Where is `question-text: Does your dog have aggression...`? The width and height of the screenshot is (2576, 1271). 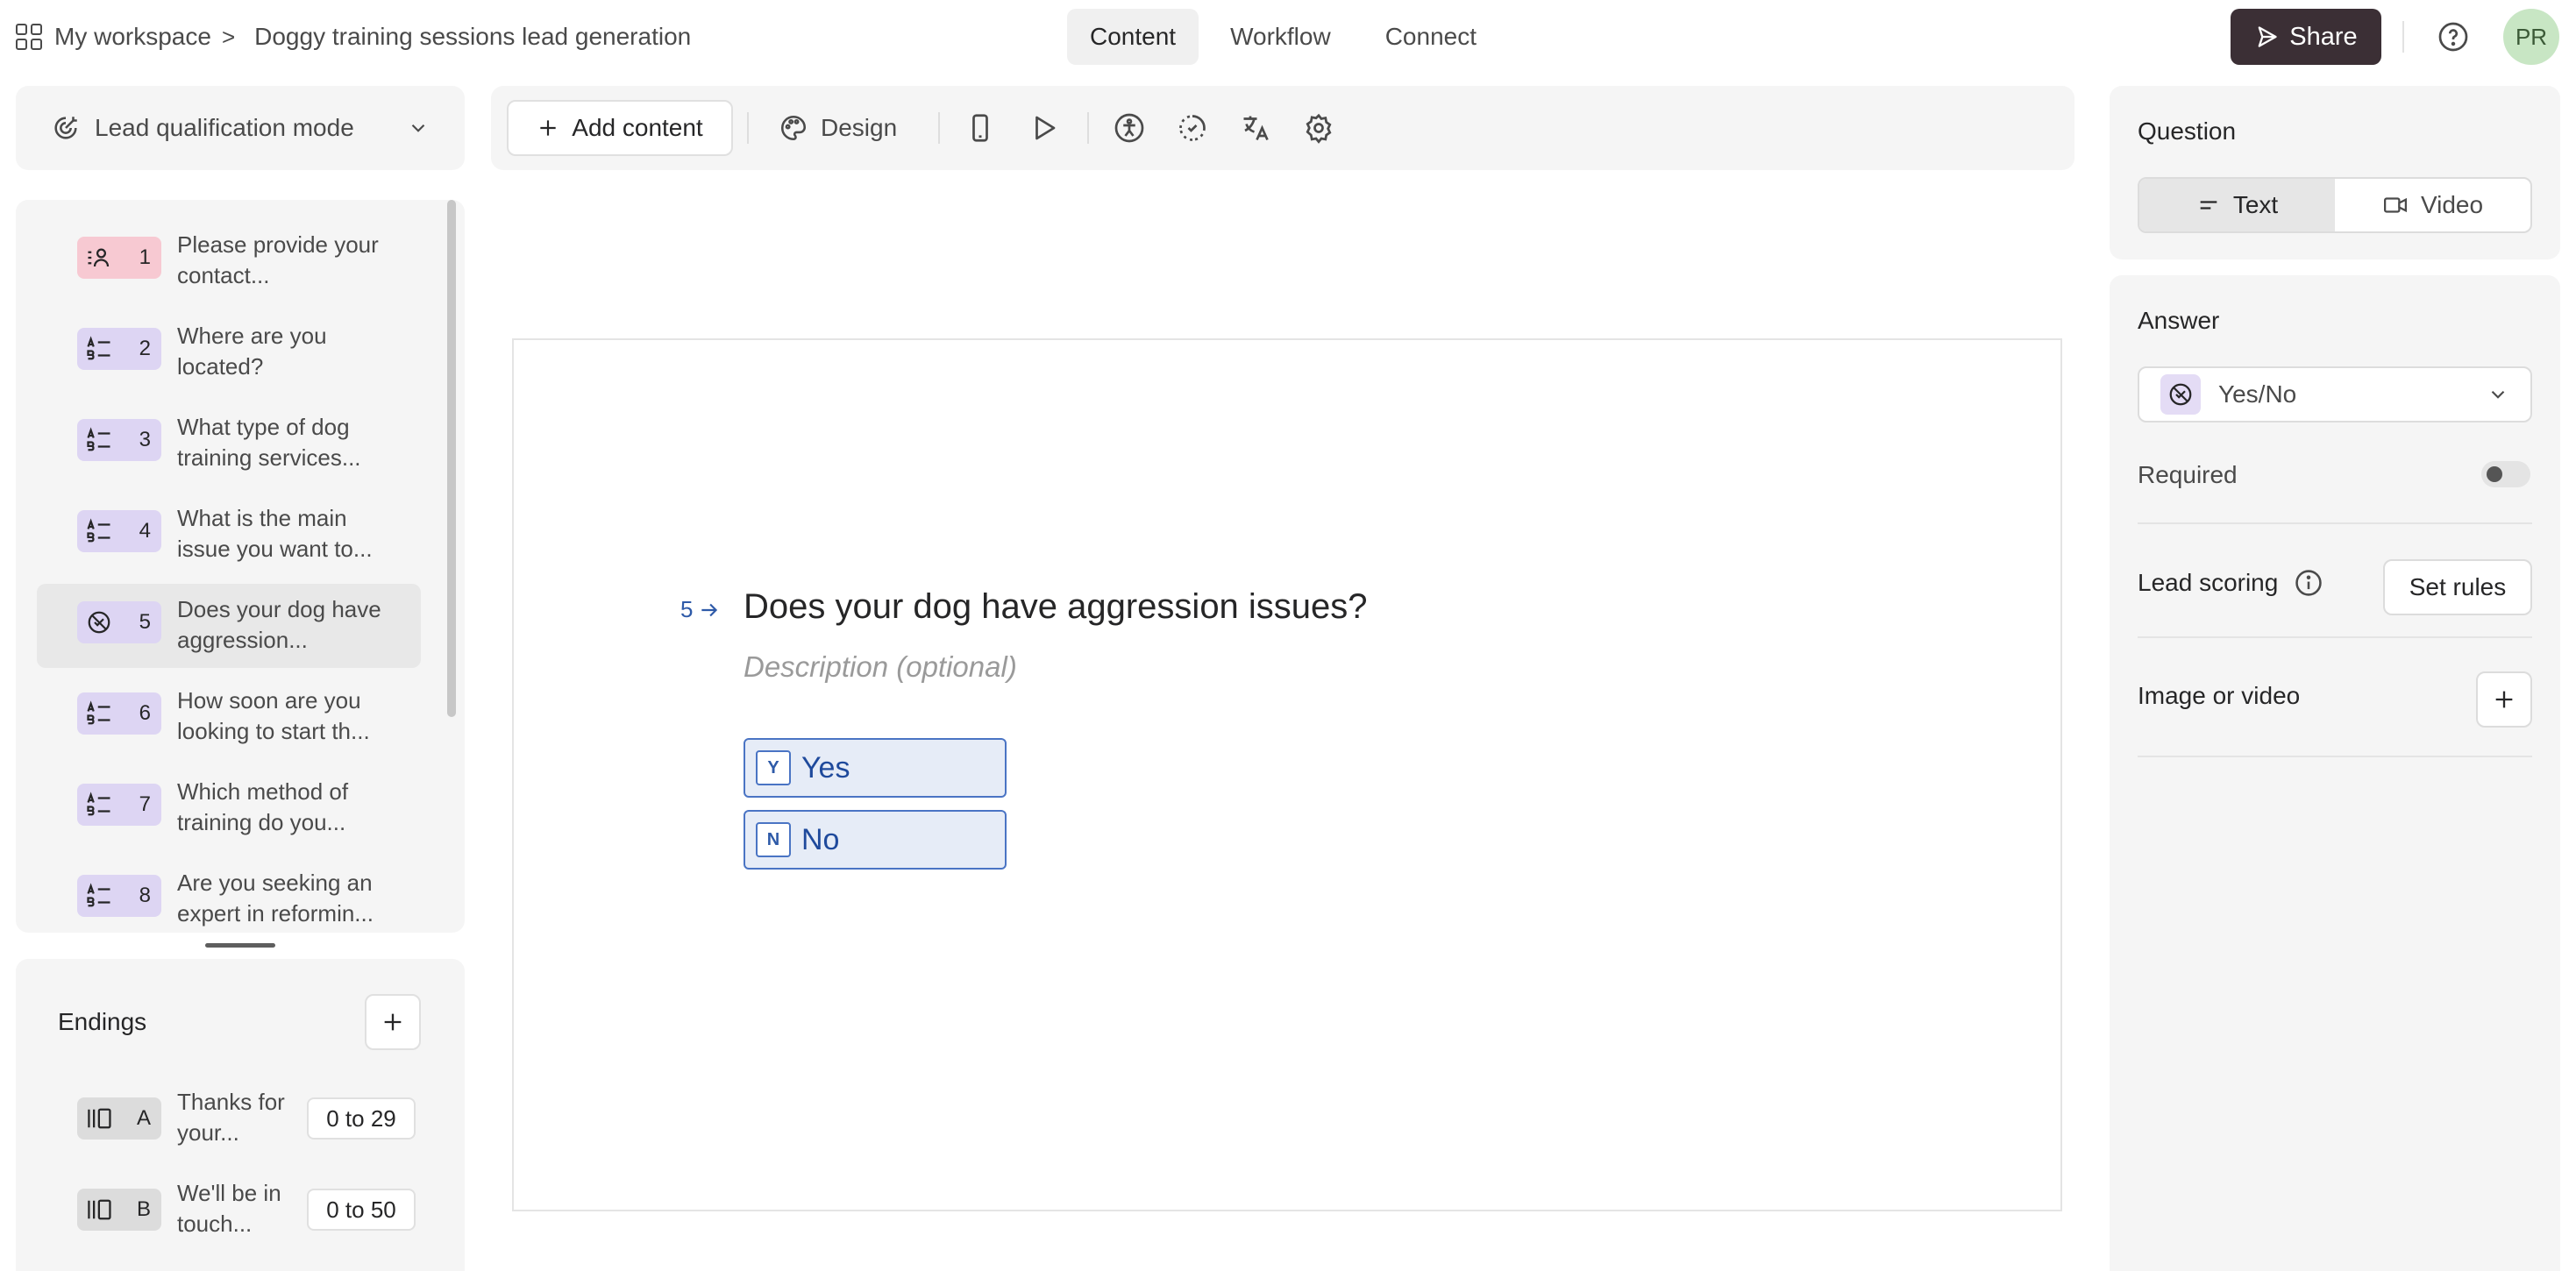 question-text: Does your dog have aggression... is located at coordinates (279, 624).